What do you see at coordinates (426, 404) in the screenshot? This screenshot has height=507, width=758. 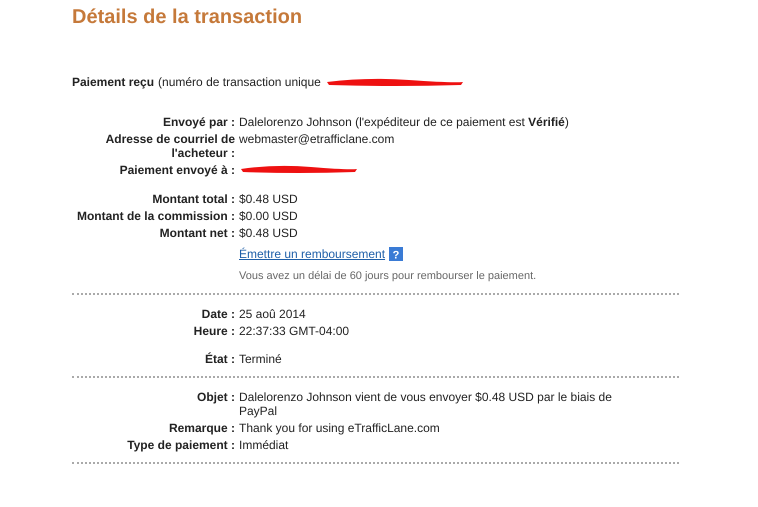 I see `field-value: Dalelorenzo Johnson vient de vous envoyer $0.48 USD par le biais de PayPal` at bounding box center [426, 404].